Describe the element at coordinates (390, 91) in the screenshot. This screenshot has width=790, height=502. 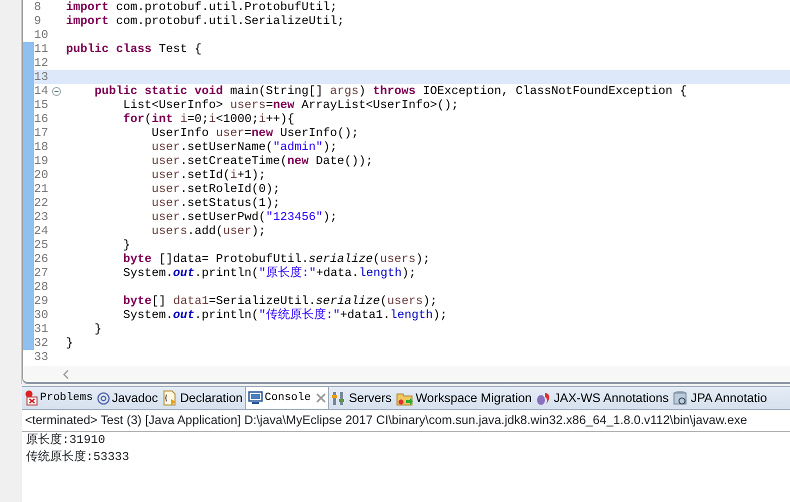
I see `code-line: public static void main(String[] args) throws IOException, ClassNotFoundException {` at that location.